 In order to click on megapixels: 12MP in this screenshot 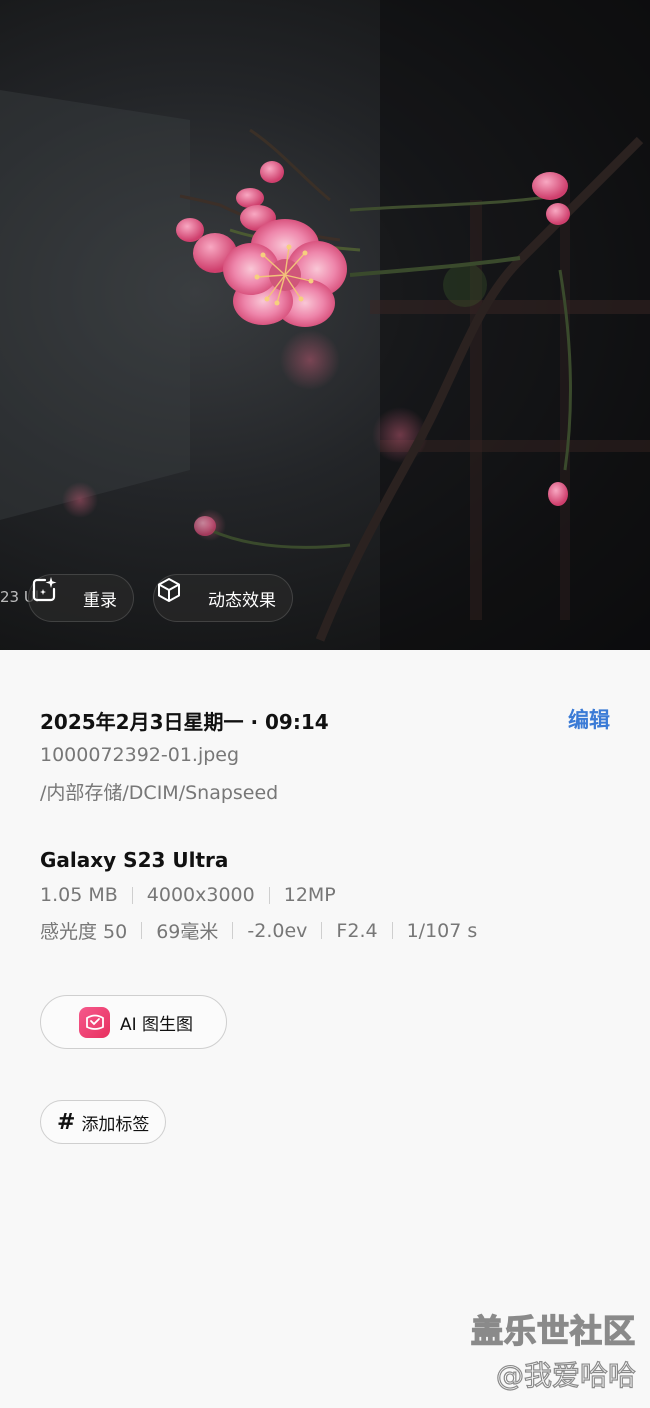, I will do `click(309, 895)`.